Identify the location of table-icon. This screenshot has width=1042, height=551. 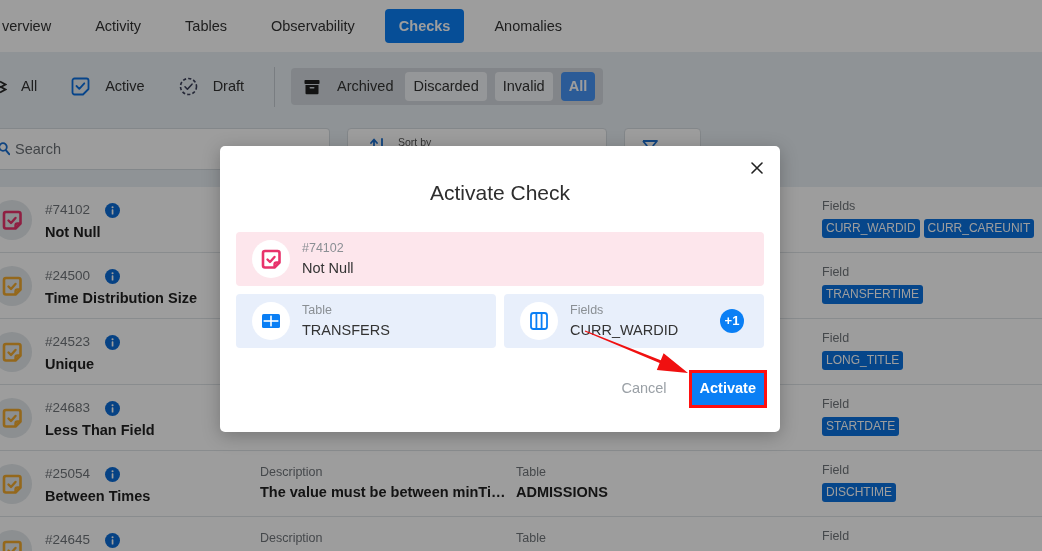
(271, 321).